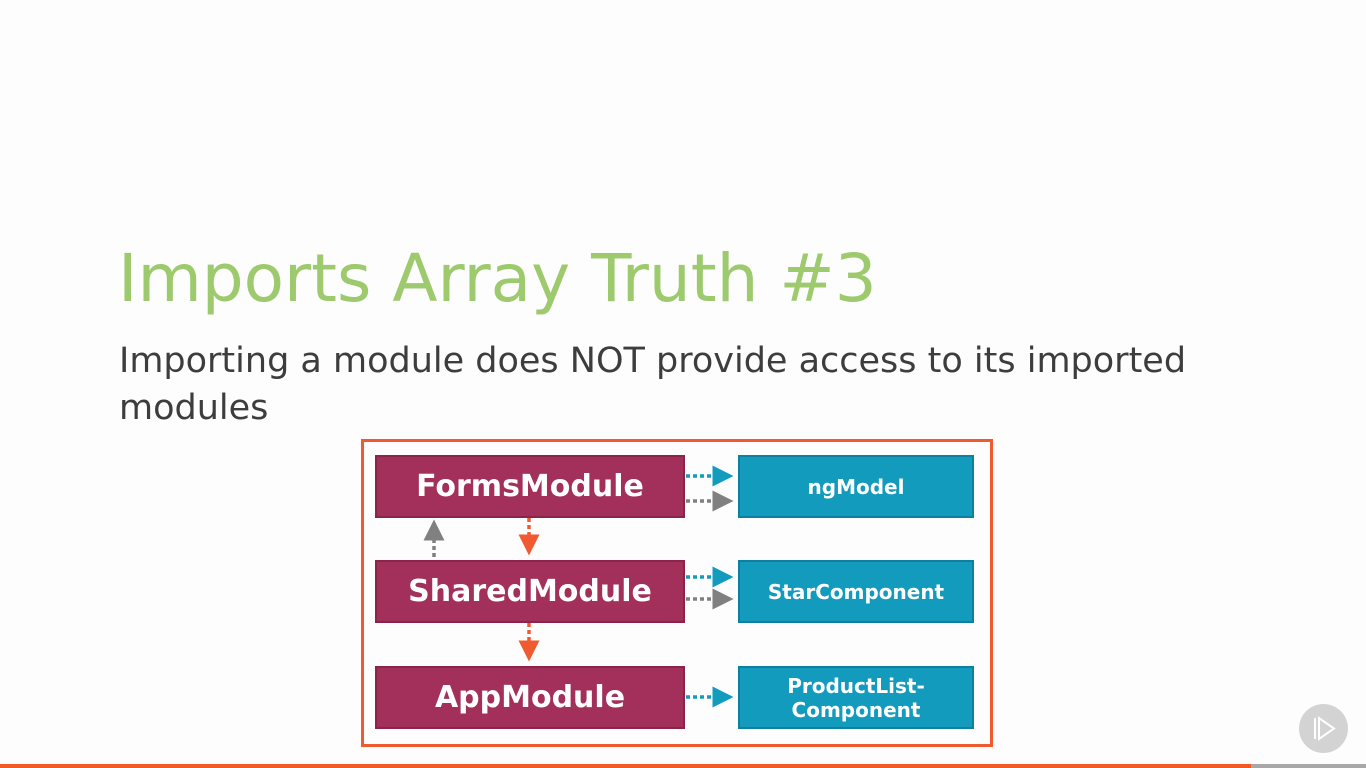  What do you see at coordinates (856, 486) in the screenshot?
I see `ngmodel-box: ngModel` at bounding box center [856, 486].